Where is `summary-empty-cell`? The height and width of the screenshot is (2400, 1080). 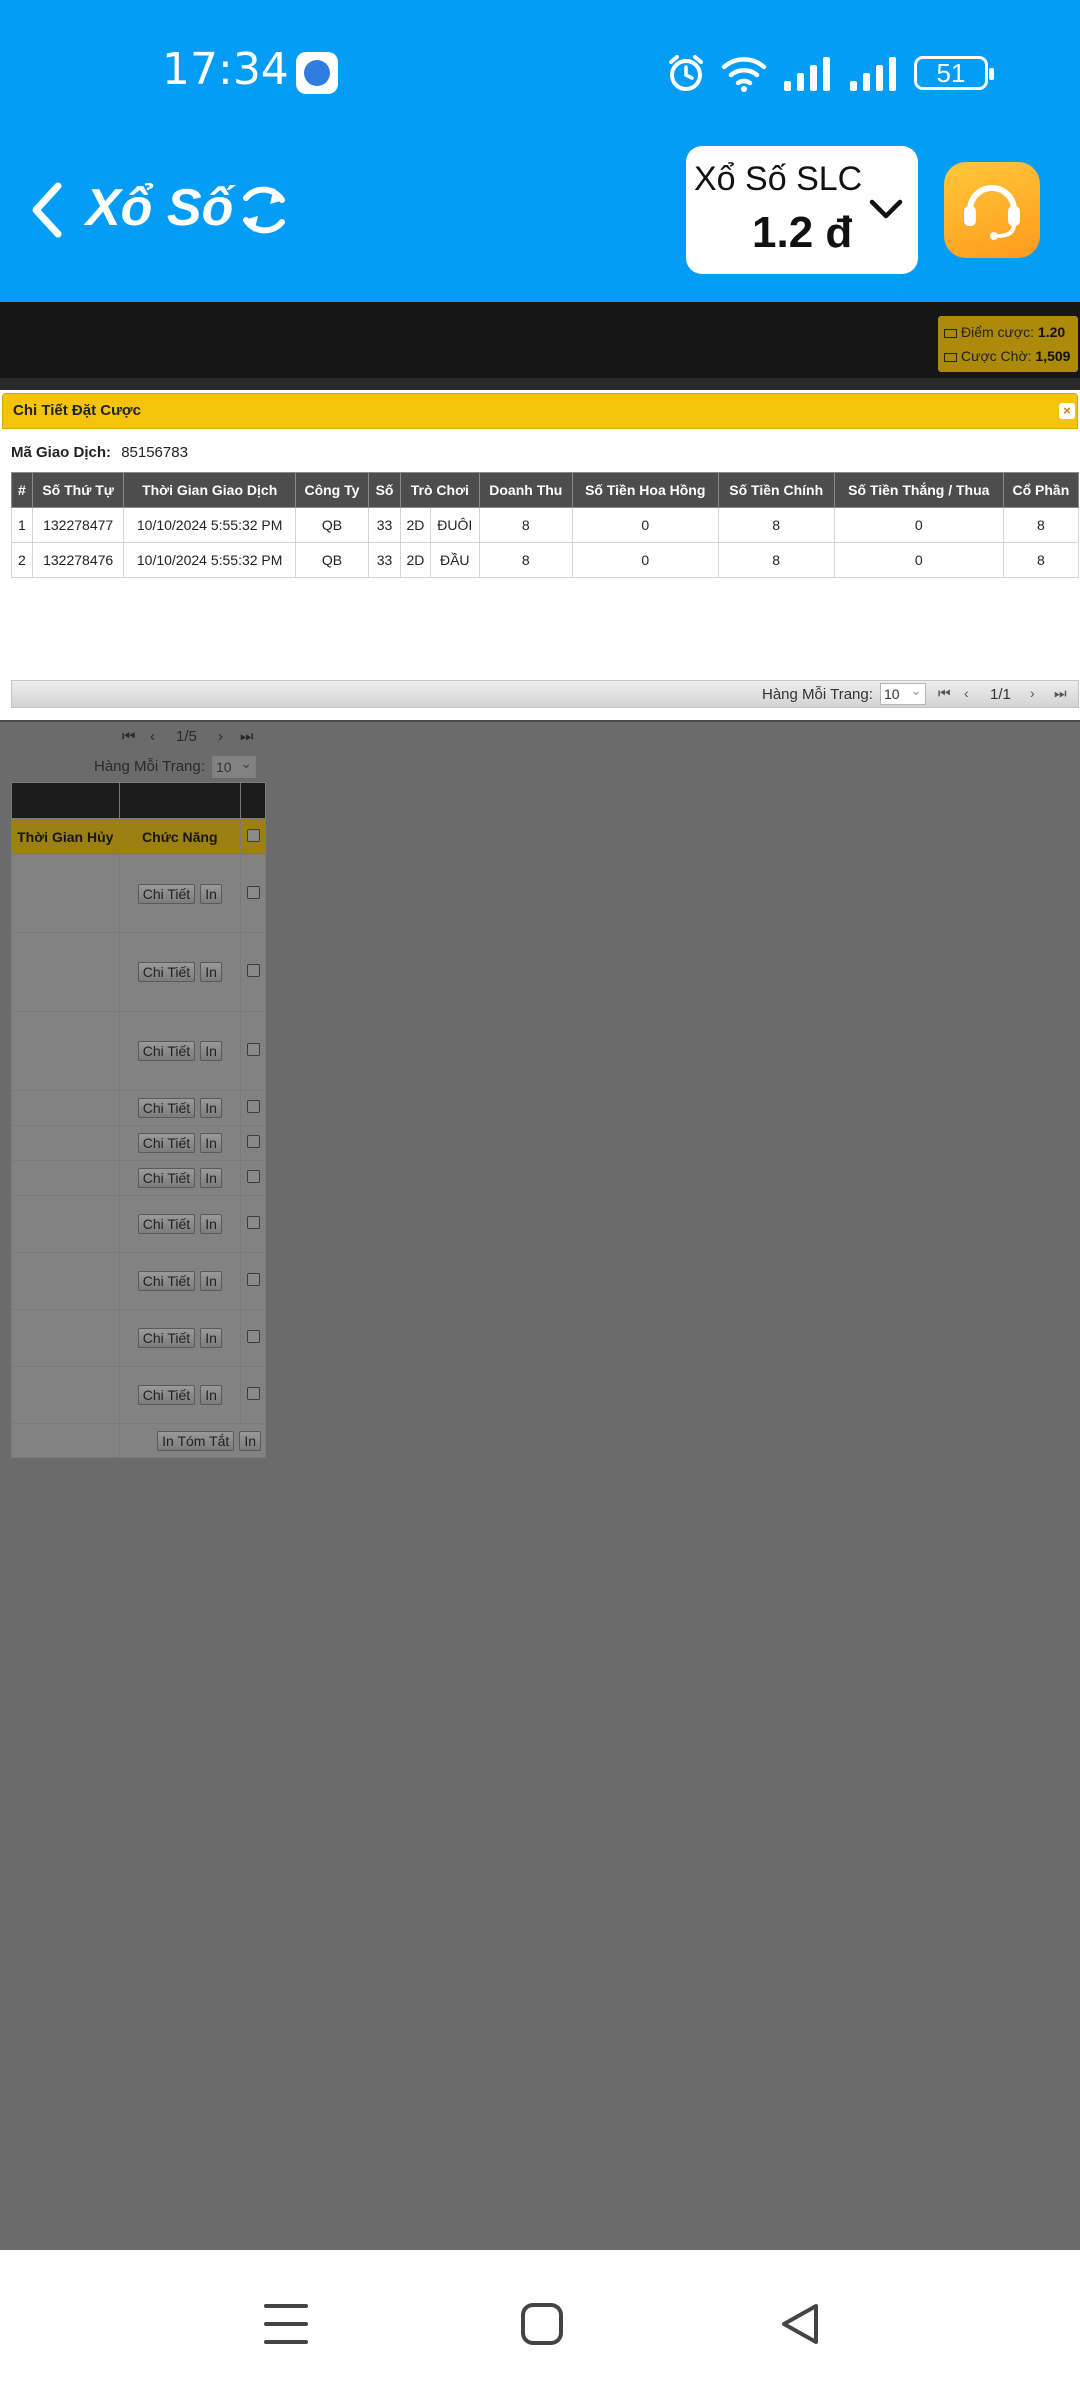
summary-empty-cell is located at coordinates (65, 1440).